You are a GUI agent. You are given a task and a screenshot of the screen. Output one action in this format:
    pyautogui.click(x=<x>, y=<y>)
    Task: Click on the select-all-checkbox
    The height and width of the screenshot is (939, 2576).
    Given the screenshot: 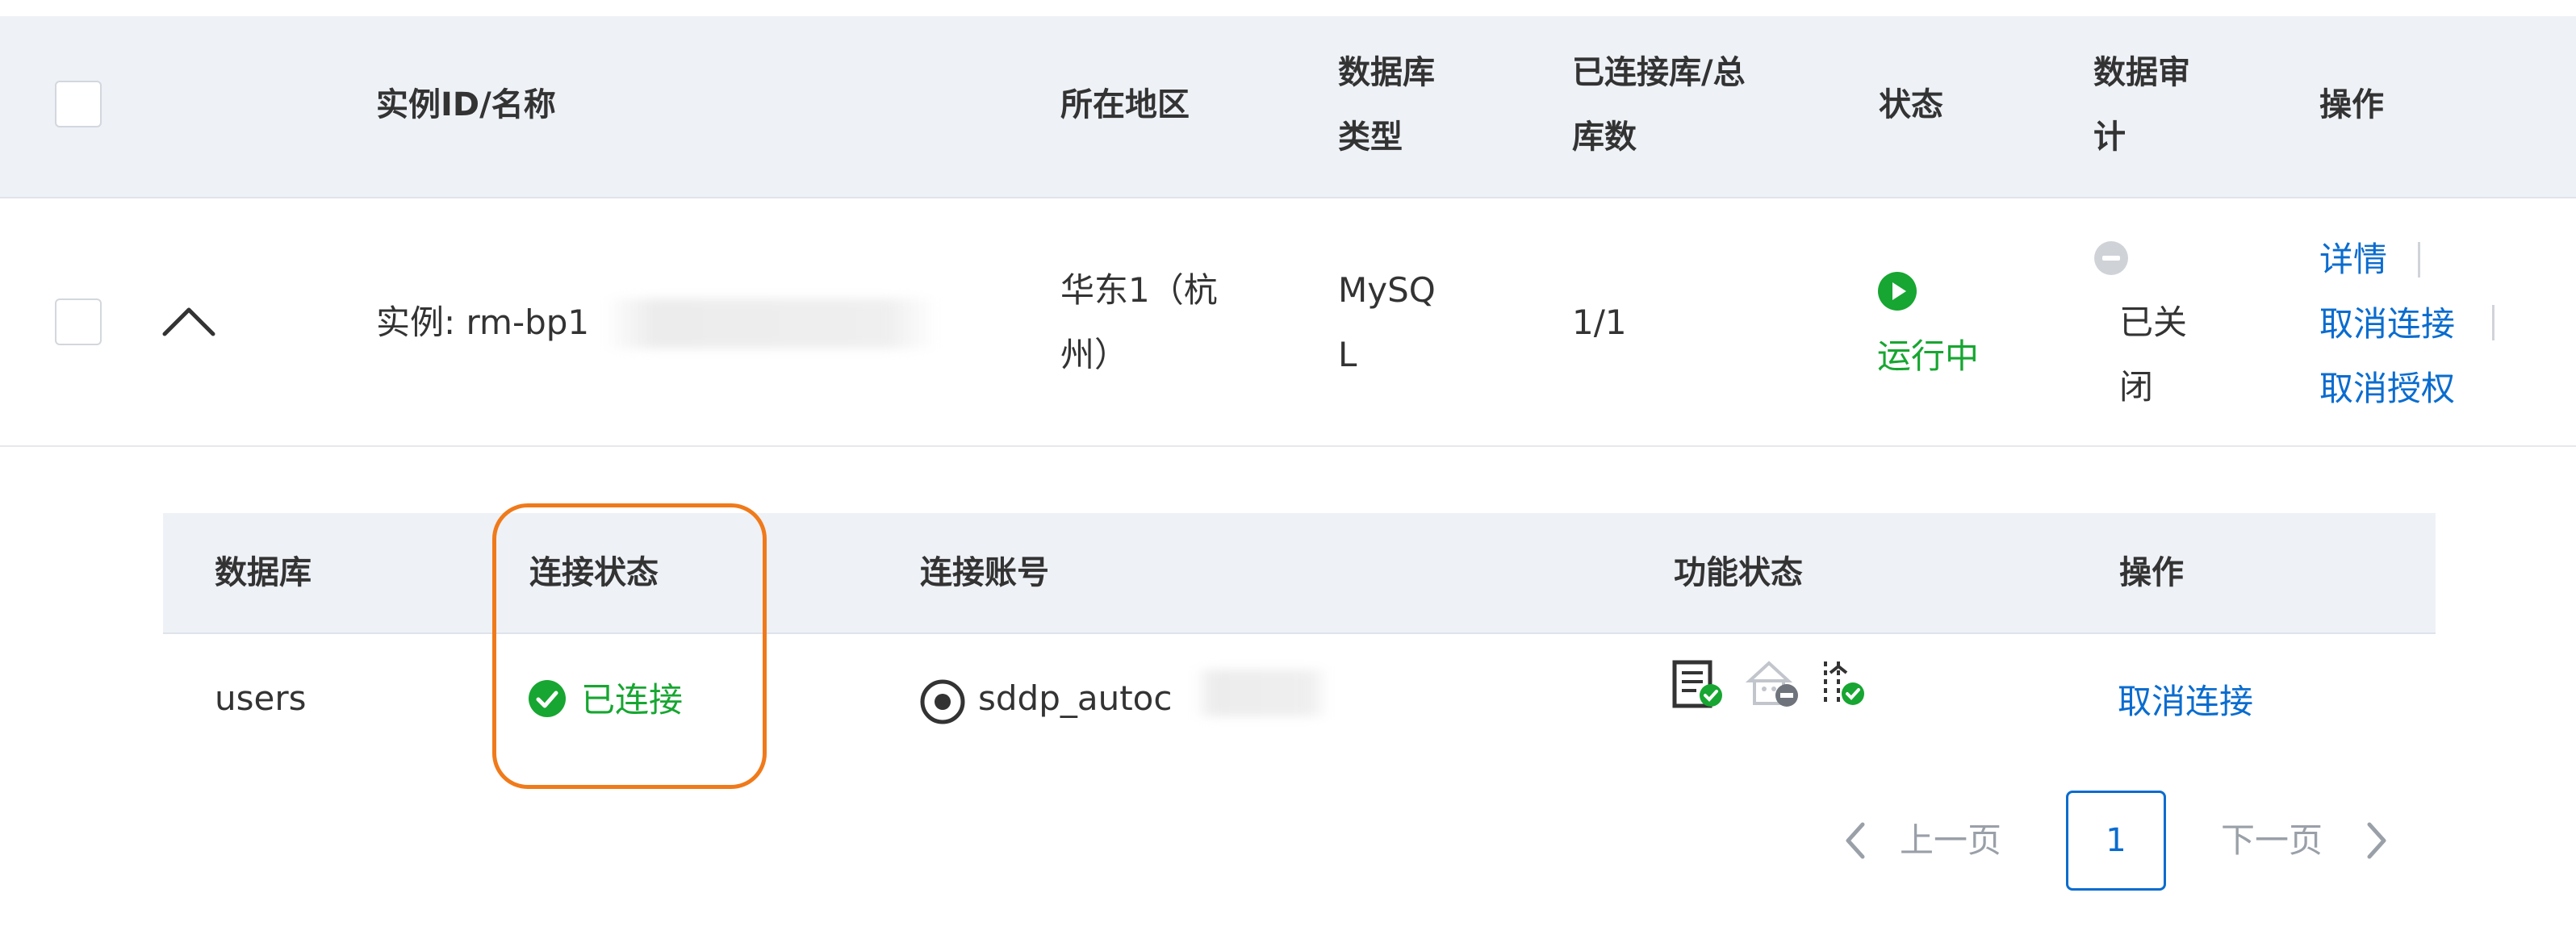 What is the action you would take?
    pyautogui.click(x=78, y=104)
    